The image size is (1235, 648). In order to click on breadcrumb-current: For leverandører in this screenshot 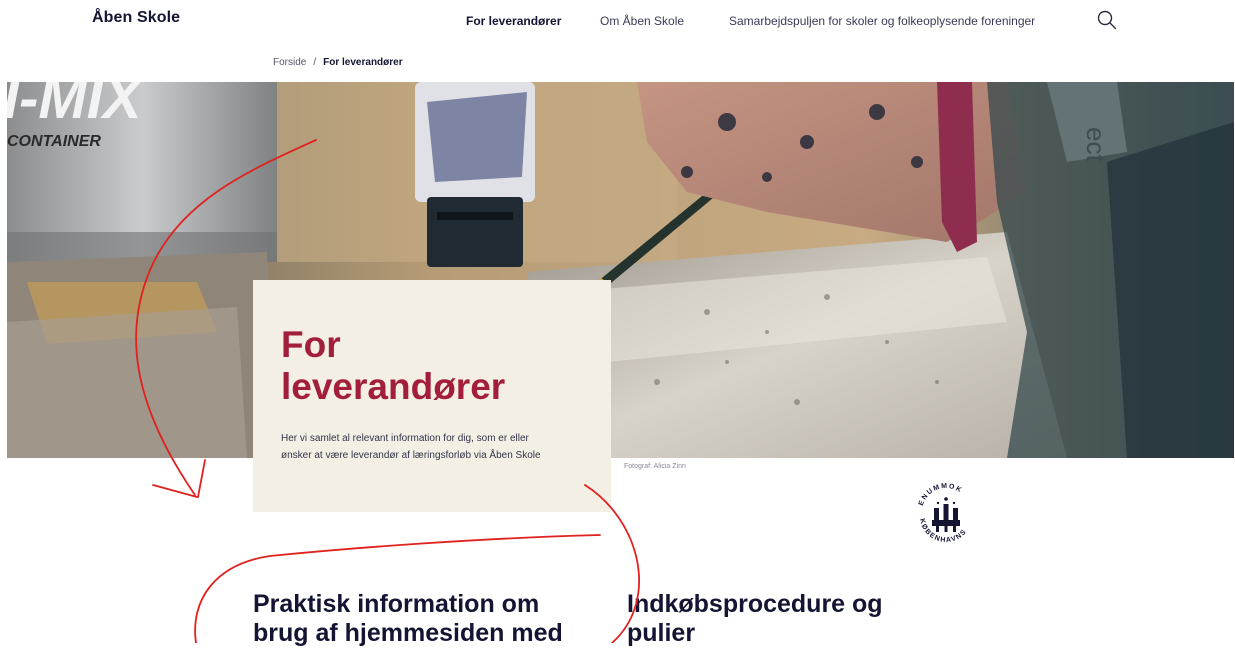, I will do `click(363, 62)`.